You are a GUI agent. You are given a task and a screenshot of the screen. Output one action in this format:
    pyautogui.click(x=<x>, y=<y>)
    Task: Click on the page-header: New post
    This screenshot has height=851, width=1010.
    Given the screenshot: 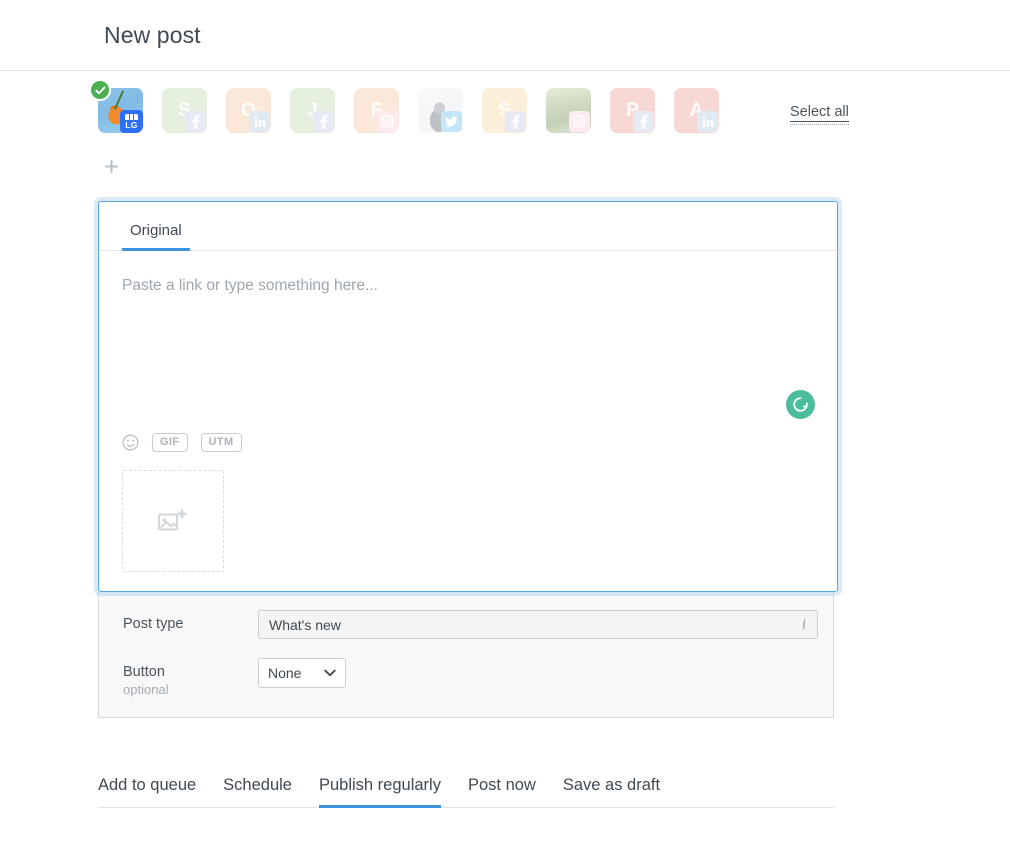 What is the action you would take?
    pyautogui.click(x=505, y=35)
    